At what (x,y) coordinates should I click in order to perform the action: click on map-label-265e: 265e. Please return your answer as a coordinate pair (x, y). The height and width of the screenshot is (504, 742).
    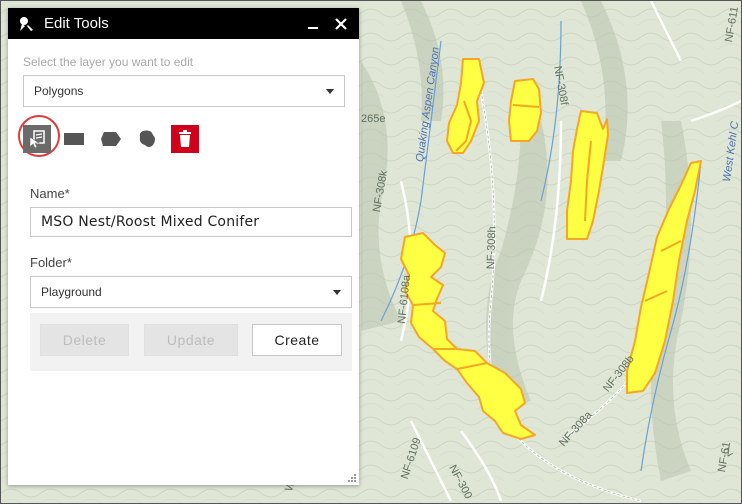
    Looking at the image, I should click on (373, 119).